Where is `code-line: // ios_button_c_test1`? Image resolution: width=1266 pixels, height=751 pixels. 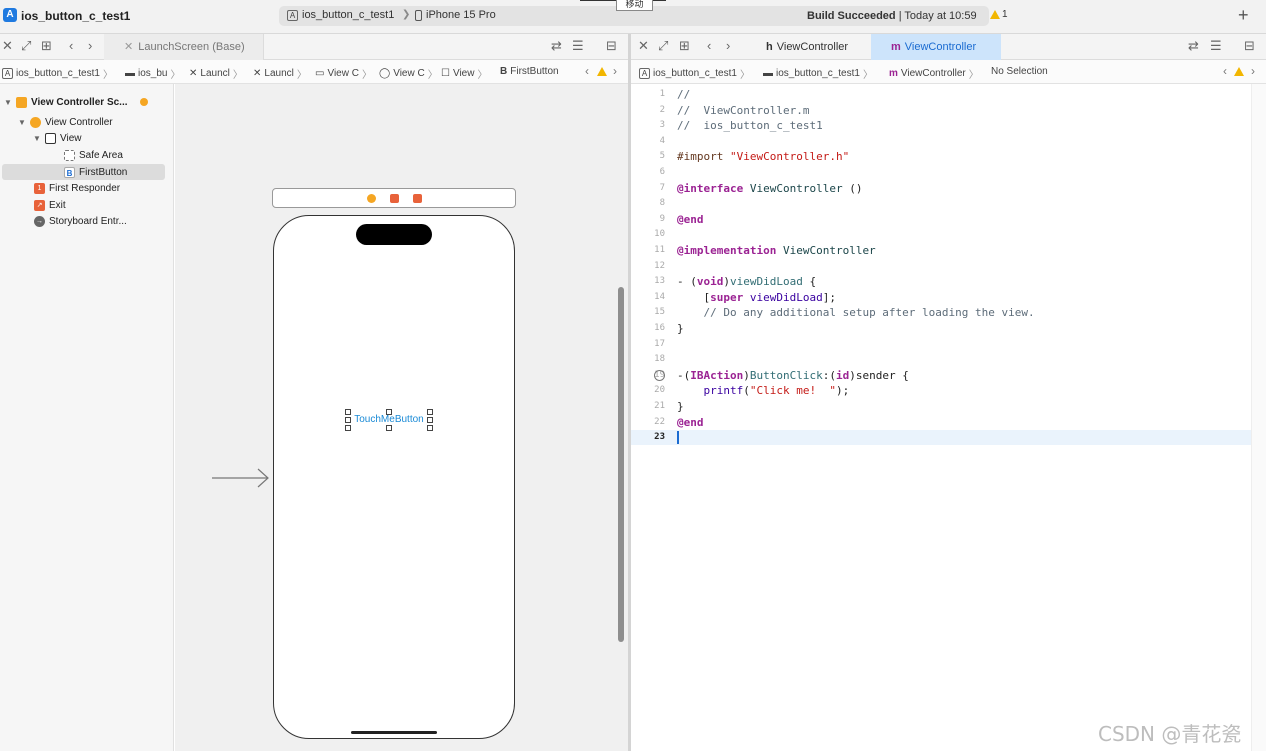 code-line: // ios_button_c_test1 is located at coordinates (750, 126).